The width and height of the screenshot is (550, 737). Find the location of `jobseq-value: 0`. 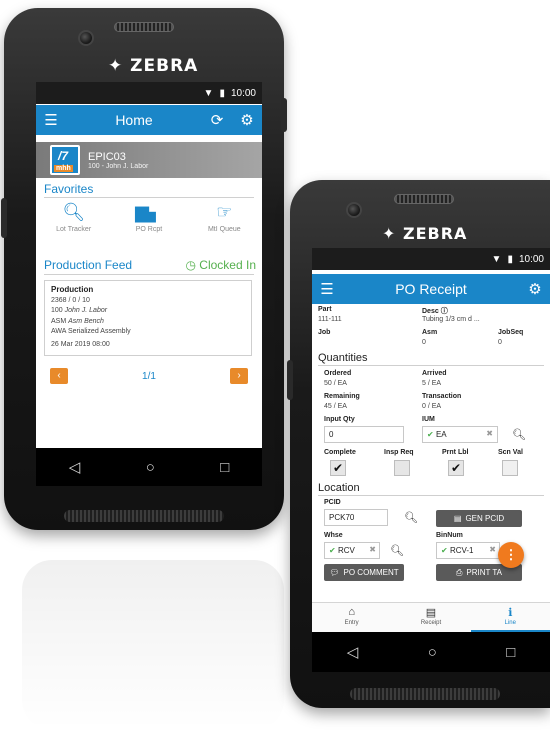

jobseq-value: 0 is located at coordinates (500, 342).